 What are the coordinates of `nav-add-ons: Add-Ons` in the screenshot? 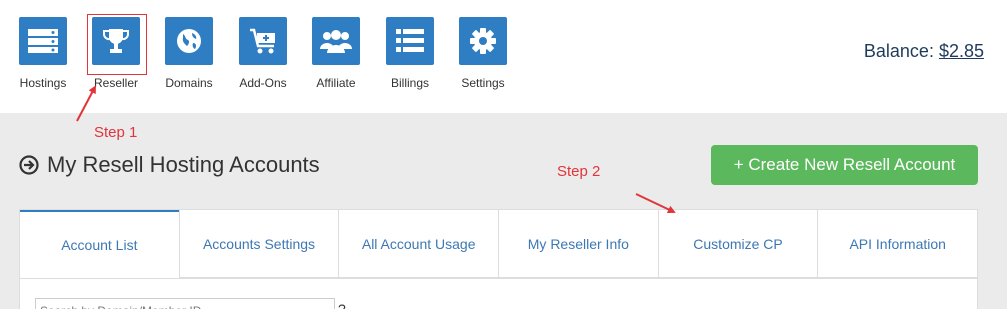 It's located at (263, 53).